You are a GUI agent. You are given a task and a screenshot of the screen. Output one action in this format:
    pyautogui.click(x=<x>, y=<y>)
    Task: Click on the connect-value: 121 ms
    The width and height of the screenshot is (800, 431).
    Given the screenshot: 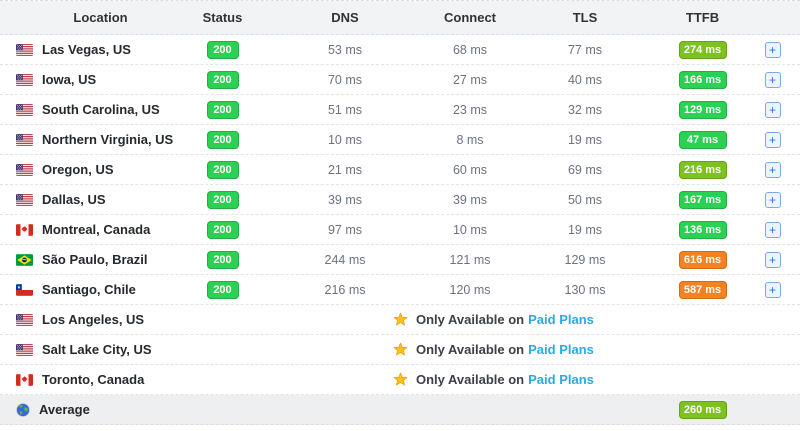 What is the action you would take?
    pyautogui.click(x=470, y=259)
    